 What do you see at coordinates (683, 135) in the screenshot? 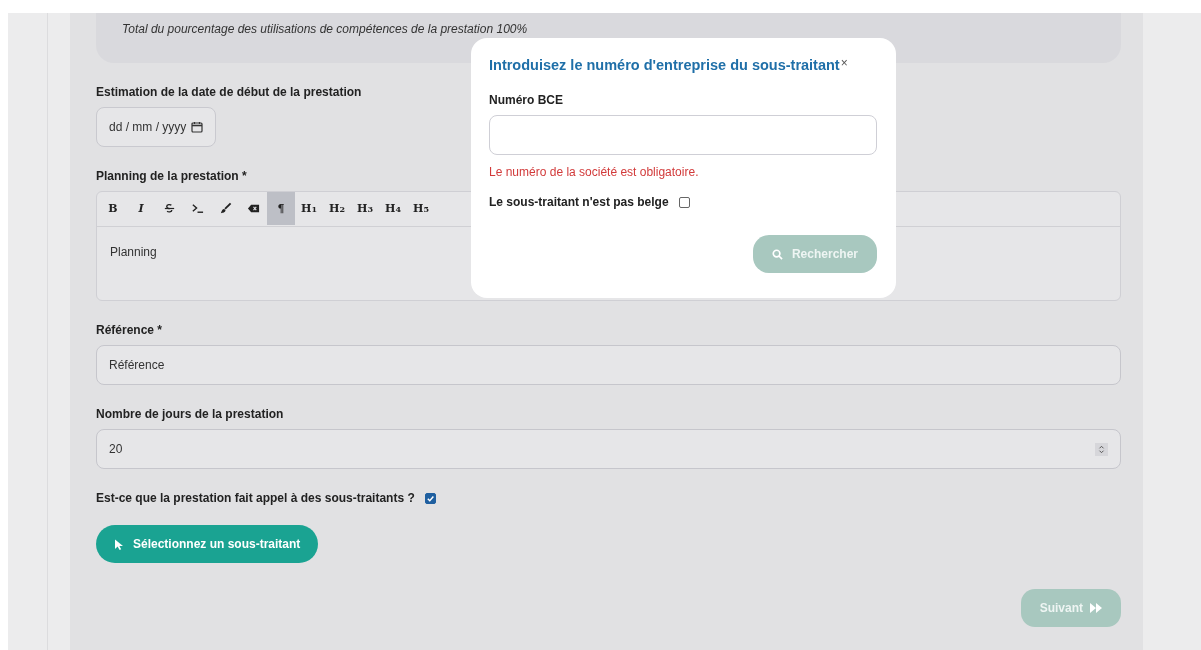
I see `input-field` at bounding box center [683, 135].